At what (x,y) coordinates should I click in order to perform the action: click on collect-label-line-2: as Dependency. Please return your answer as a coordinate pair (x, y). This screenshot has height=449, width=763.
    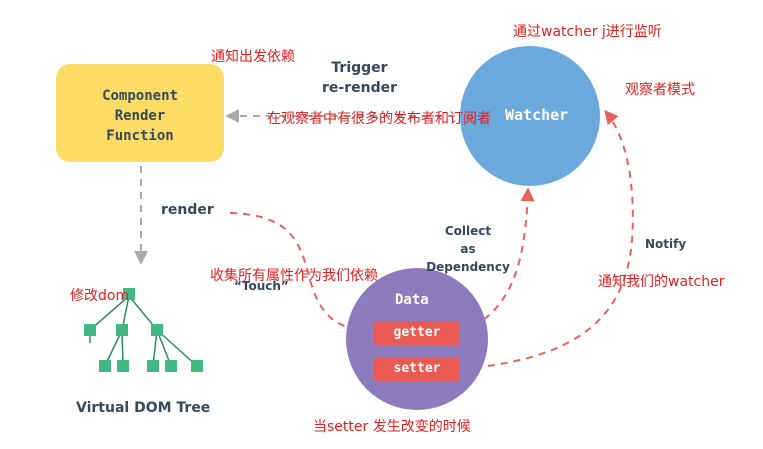
    Looking at the image, I should click on (468, 258).